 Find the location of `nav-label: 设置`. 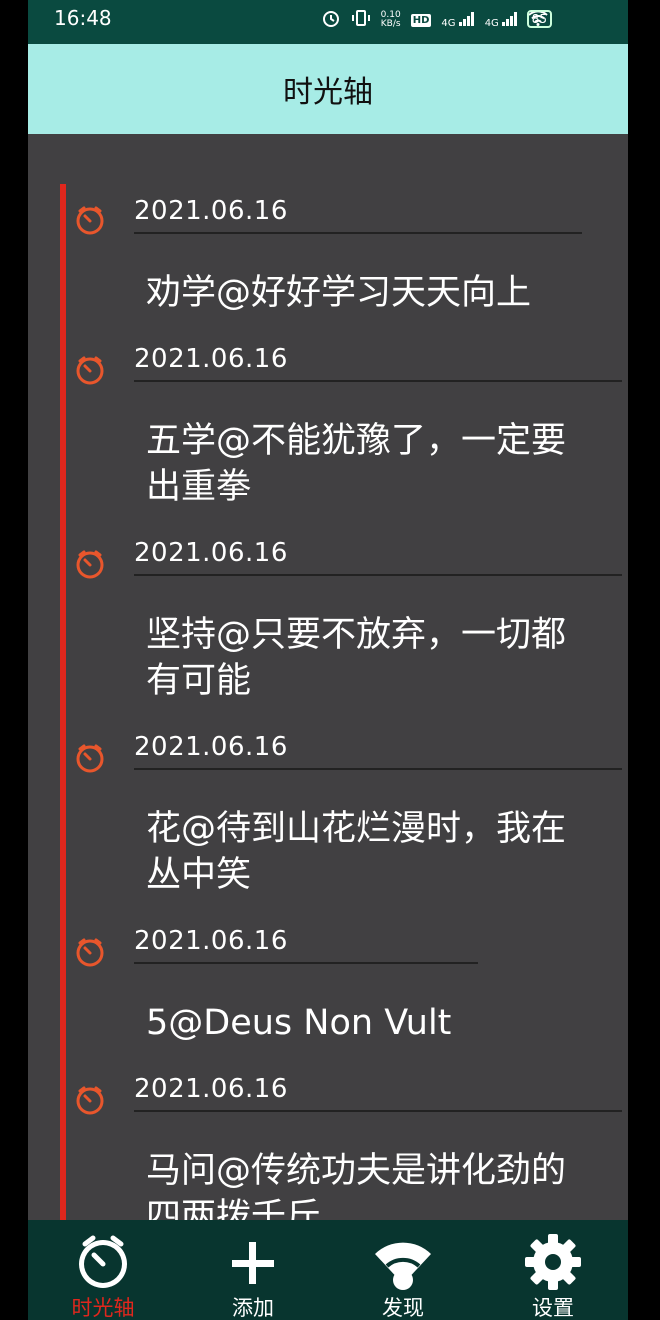

nav-label: 设置 is located at coordinates (553, 1308).